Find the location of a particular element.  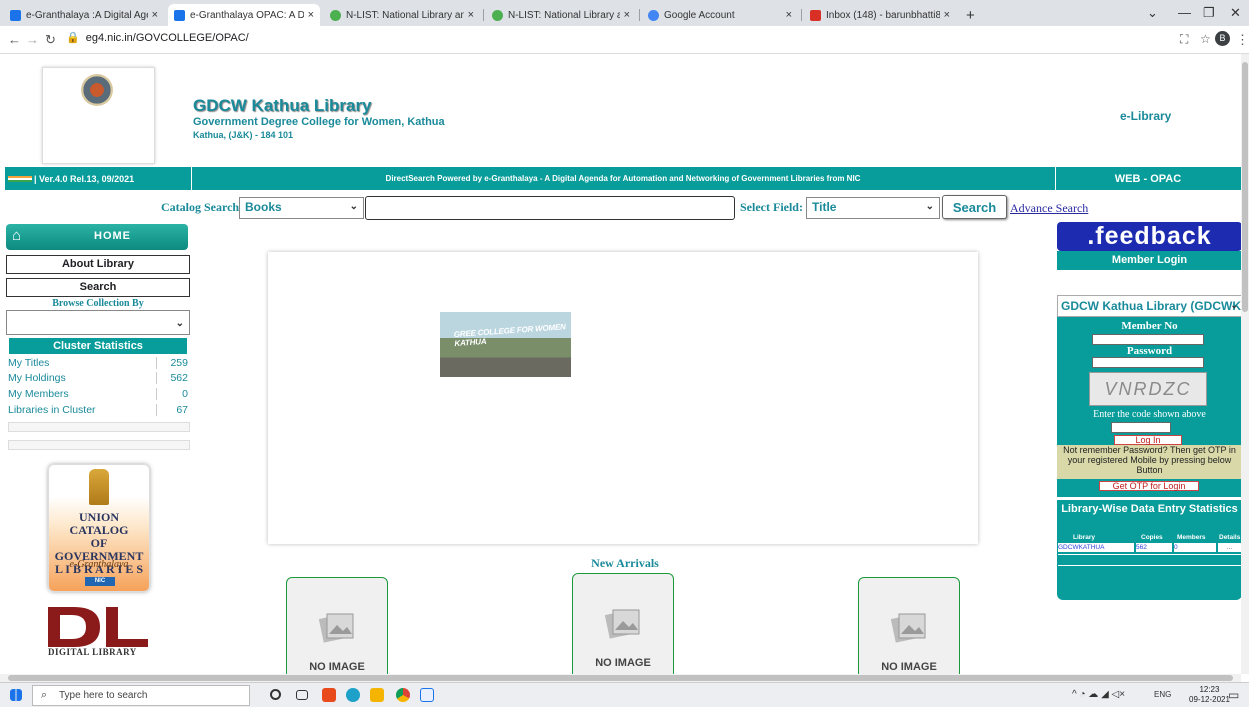

search-button: Search is located at coordinates (974, 207).